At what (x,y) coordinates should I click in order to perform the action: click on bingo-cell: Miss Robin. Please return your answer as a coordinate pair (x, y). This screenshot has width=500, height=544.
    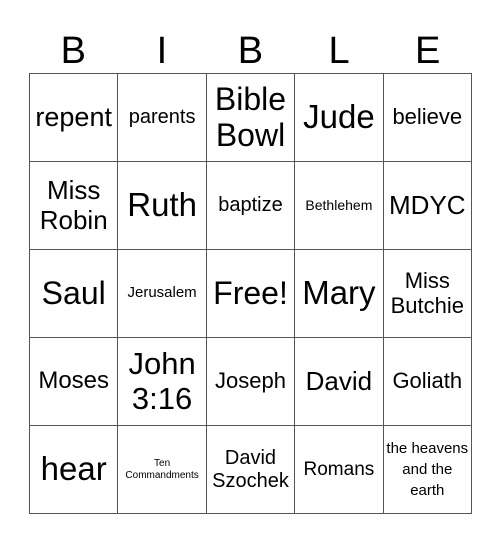
    Looking at the image, I should click on (74, 206).